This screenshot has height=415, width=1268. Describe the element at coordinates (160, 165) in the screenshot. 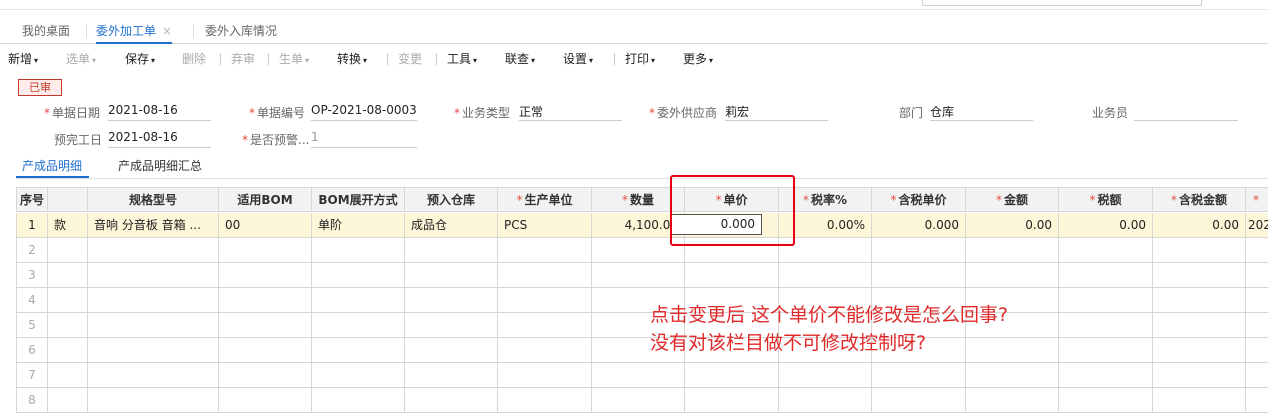

I see `tab-product-summary: 产成品明细汇总` at that location.